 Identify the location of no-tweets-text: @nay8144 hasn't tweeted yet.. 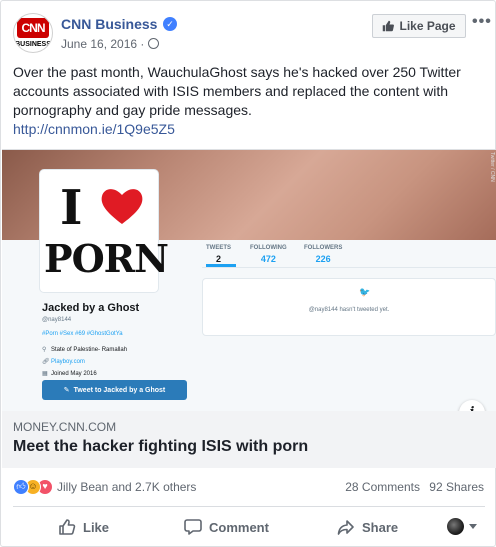
(349, 310).